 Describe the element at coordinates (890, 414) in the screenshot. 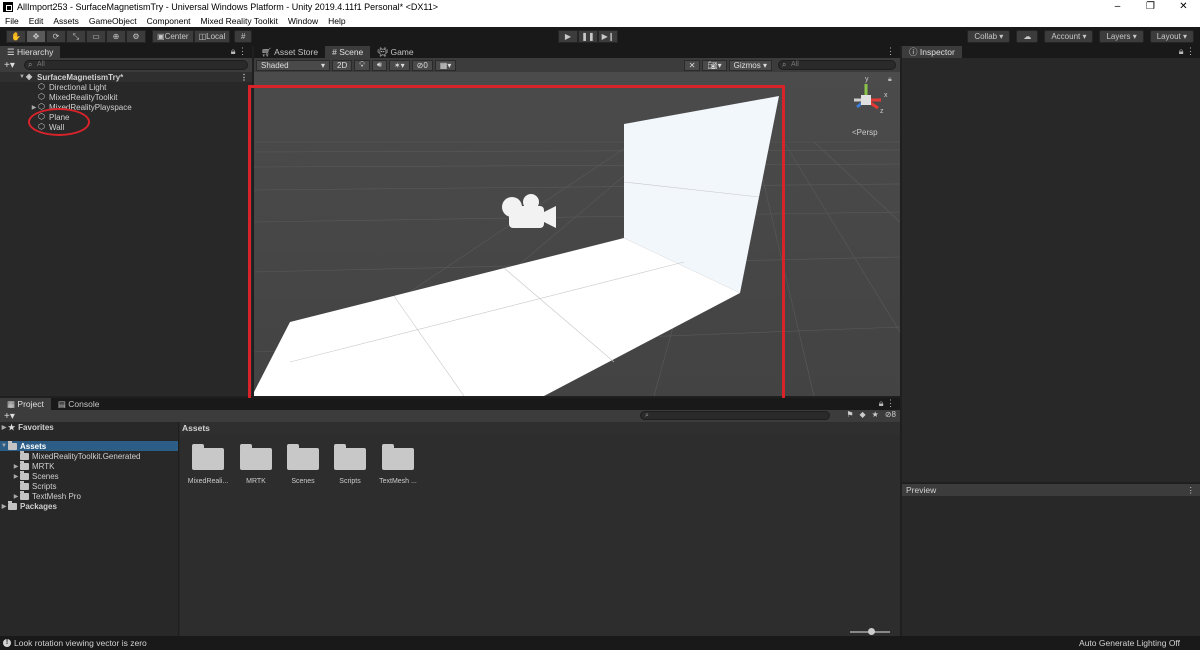

I see `hidden-packages-icon: ⊘8` at that location.